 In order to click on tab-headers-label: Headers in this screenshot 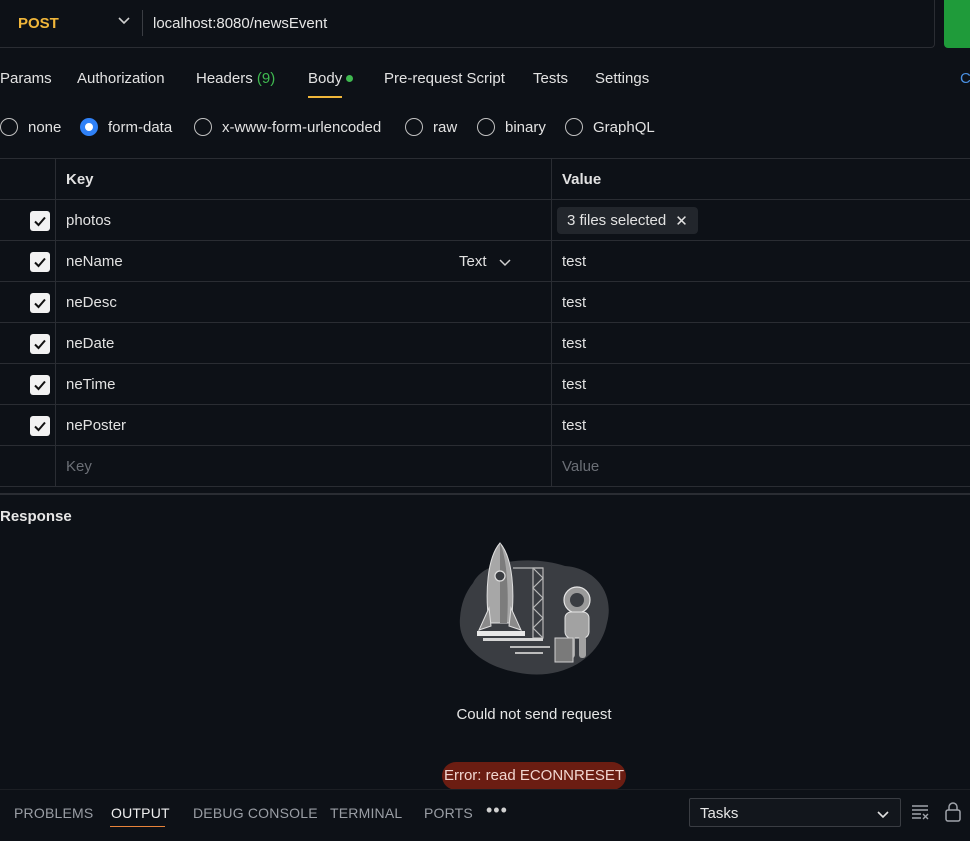, I will do `click(224, 78)`.